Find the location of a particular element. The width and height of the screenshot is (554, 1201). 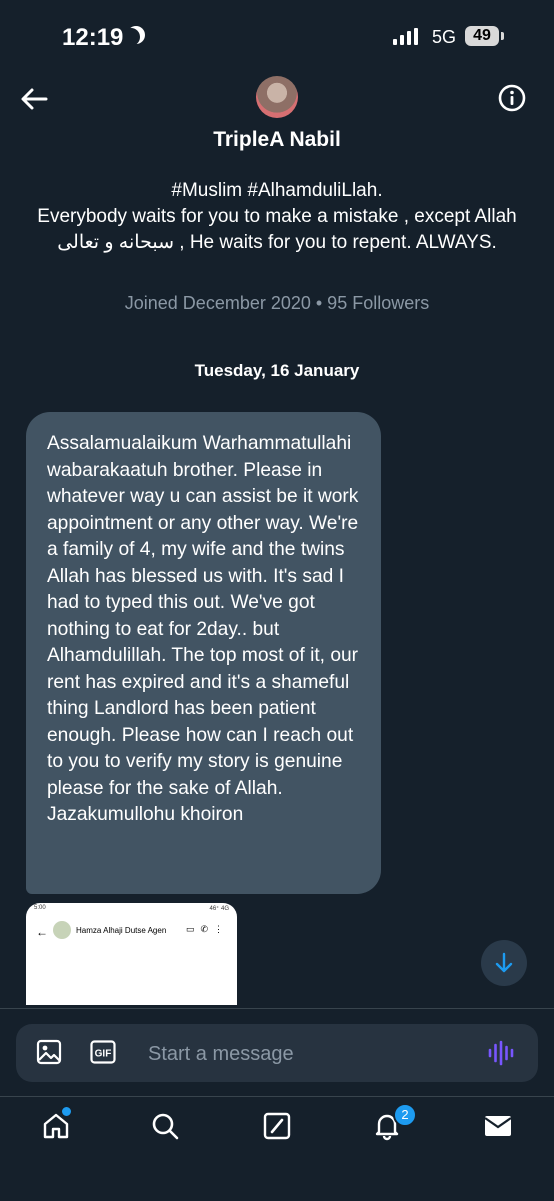

battery-indicator: 49 is located at coordinates (484, 36).